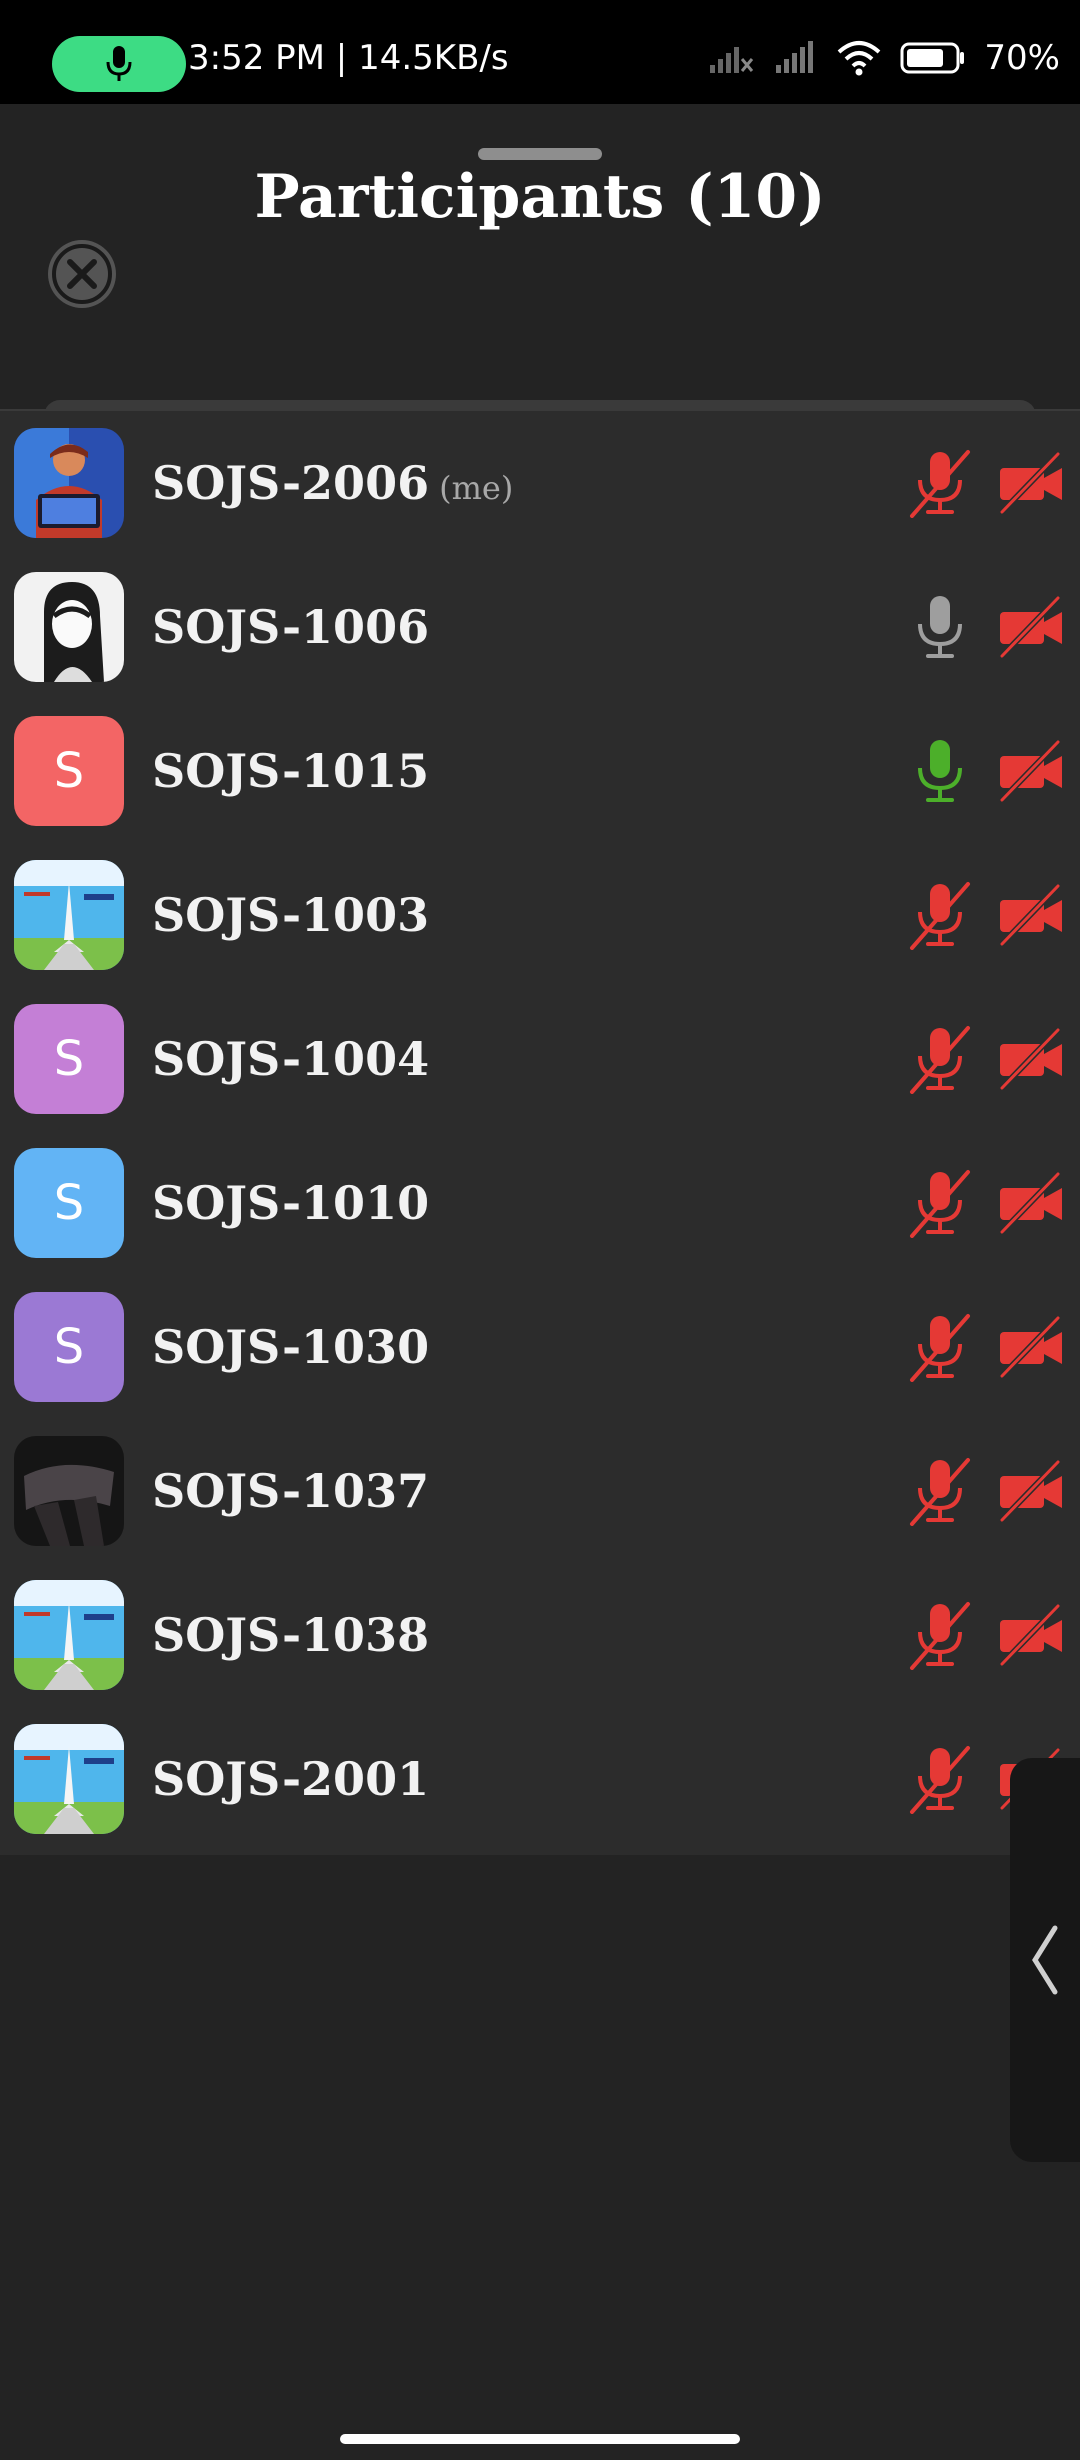 This screenshot has height=2460, width=1080. I want to click on participant-name: SOJS-1006, so click(290, 627).